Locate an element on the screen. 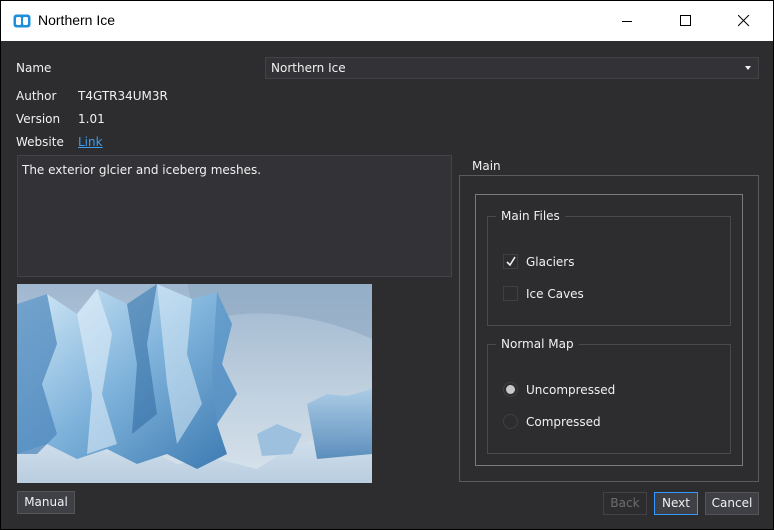 The height and width of the screenshot is (530, 774). main-group-title: Main is located at coordinates (486, 166).